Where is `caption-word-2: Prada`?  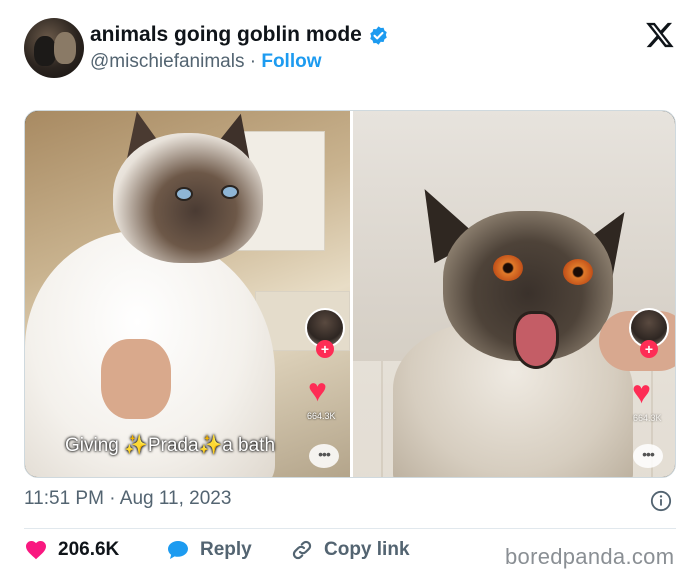
caption-word-2: Prada is located at coordinates (173, 445).